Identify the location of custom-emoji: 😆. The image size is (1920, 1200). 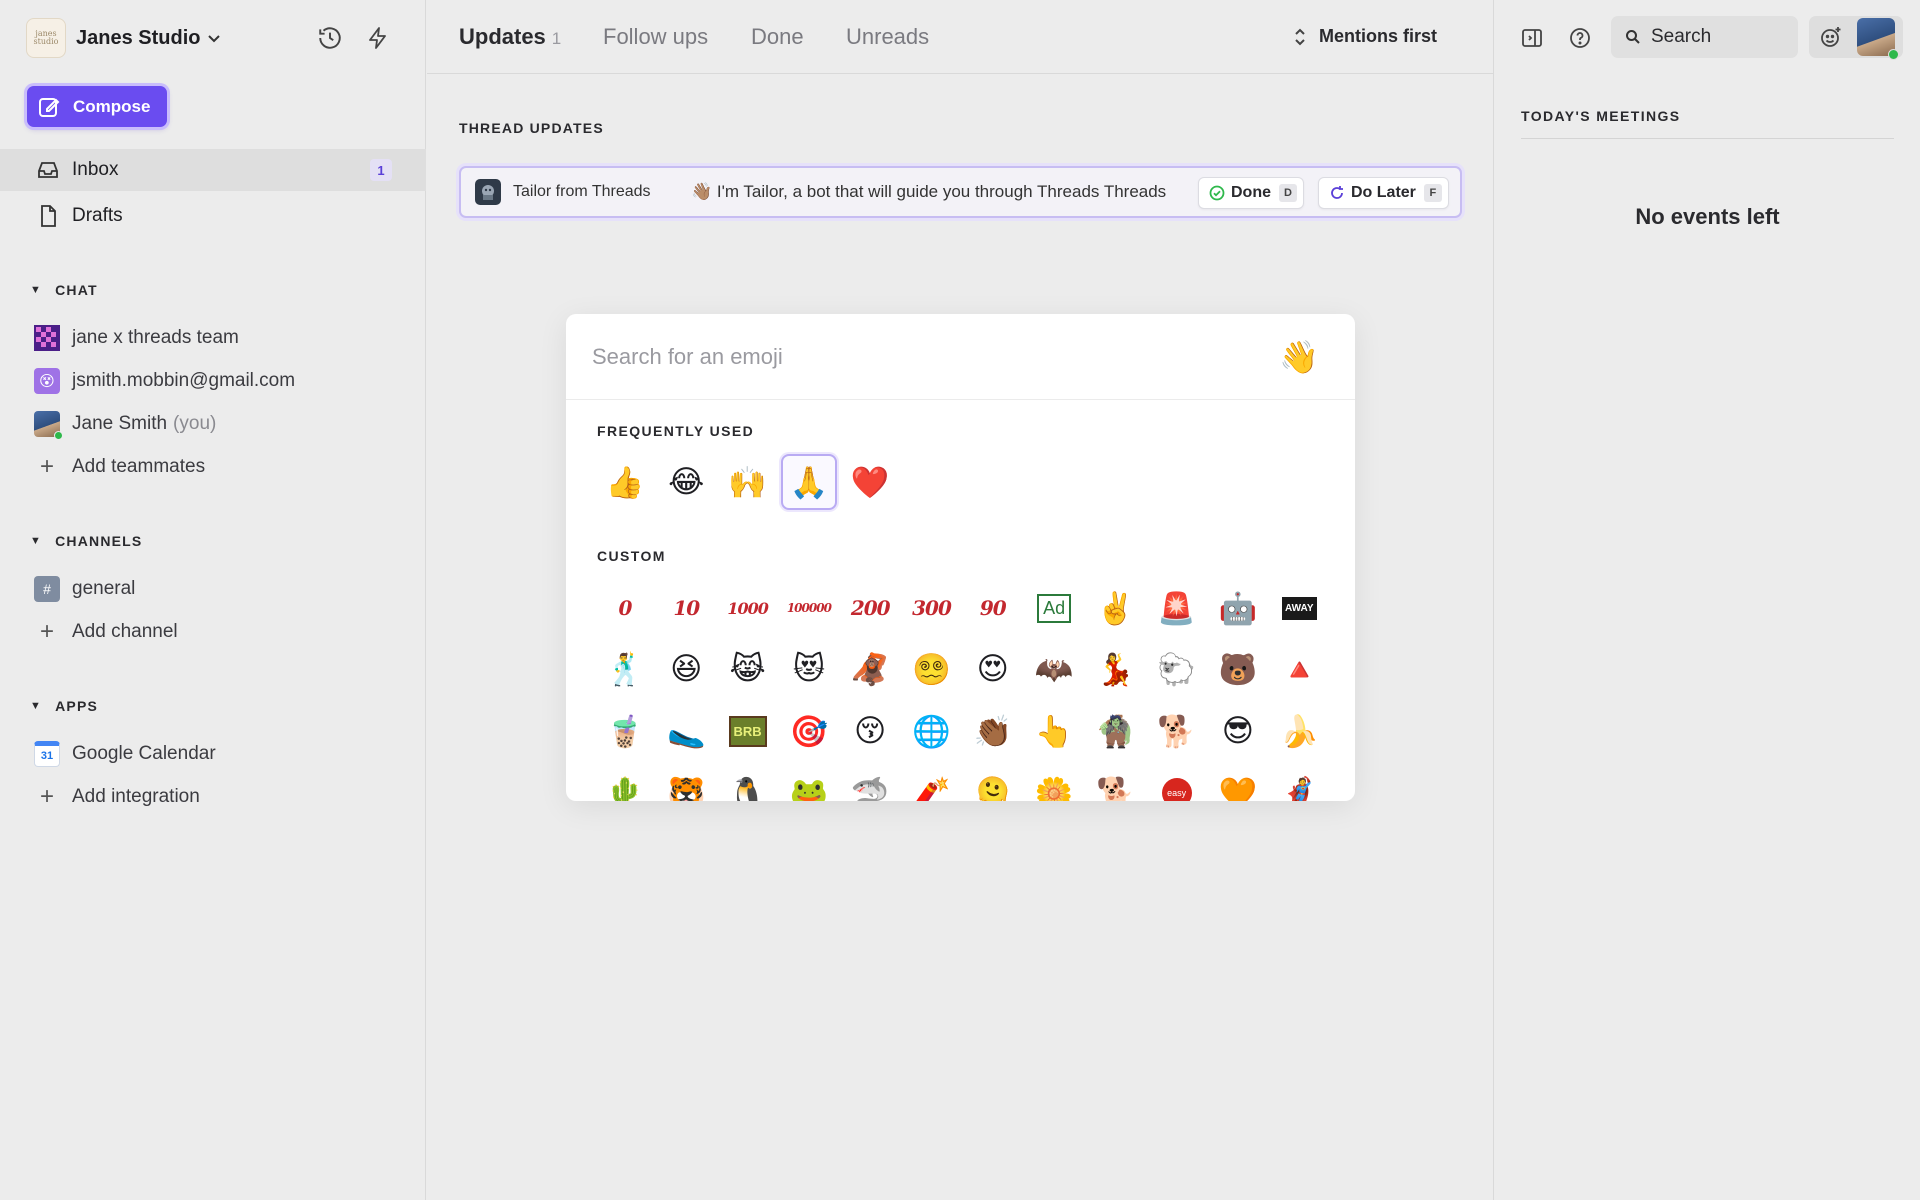
(686, 669).